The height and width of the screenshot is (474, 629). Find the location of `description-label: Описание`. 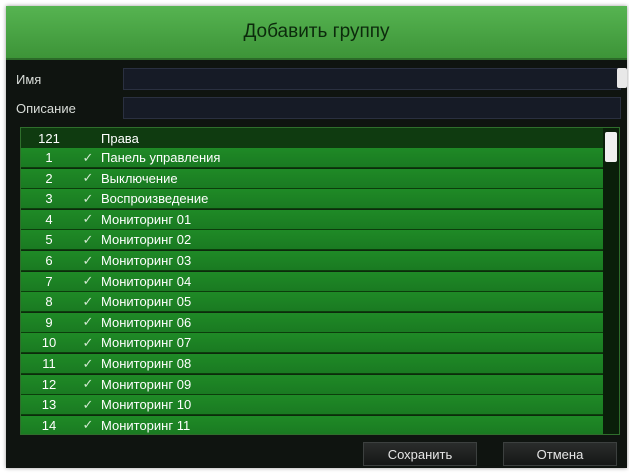

description-label: Описание is located at coordinates (46, 108).